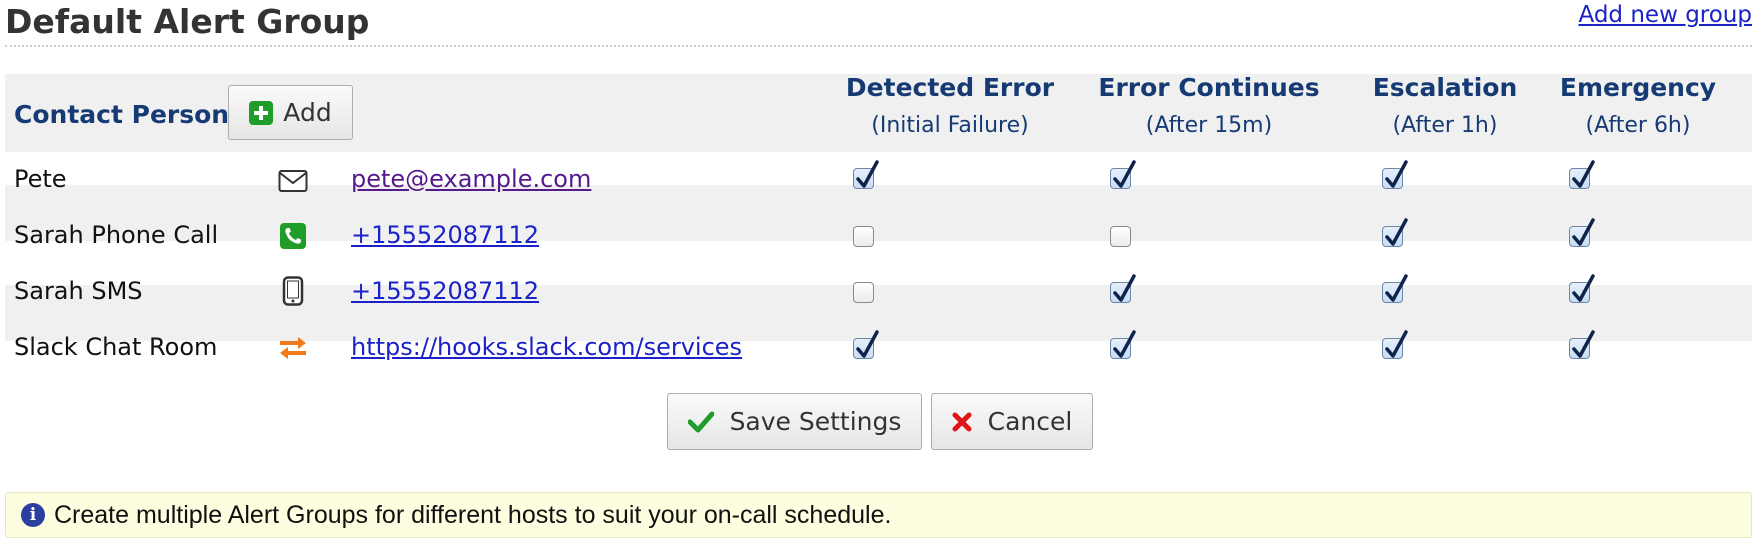 The width and height of the screenshot is (1760, 548). Describe the element at coordinates (261, 112) in the screenshot. I see `plus-icon` at that location.